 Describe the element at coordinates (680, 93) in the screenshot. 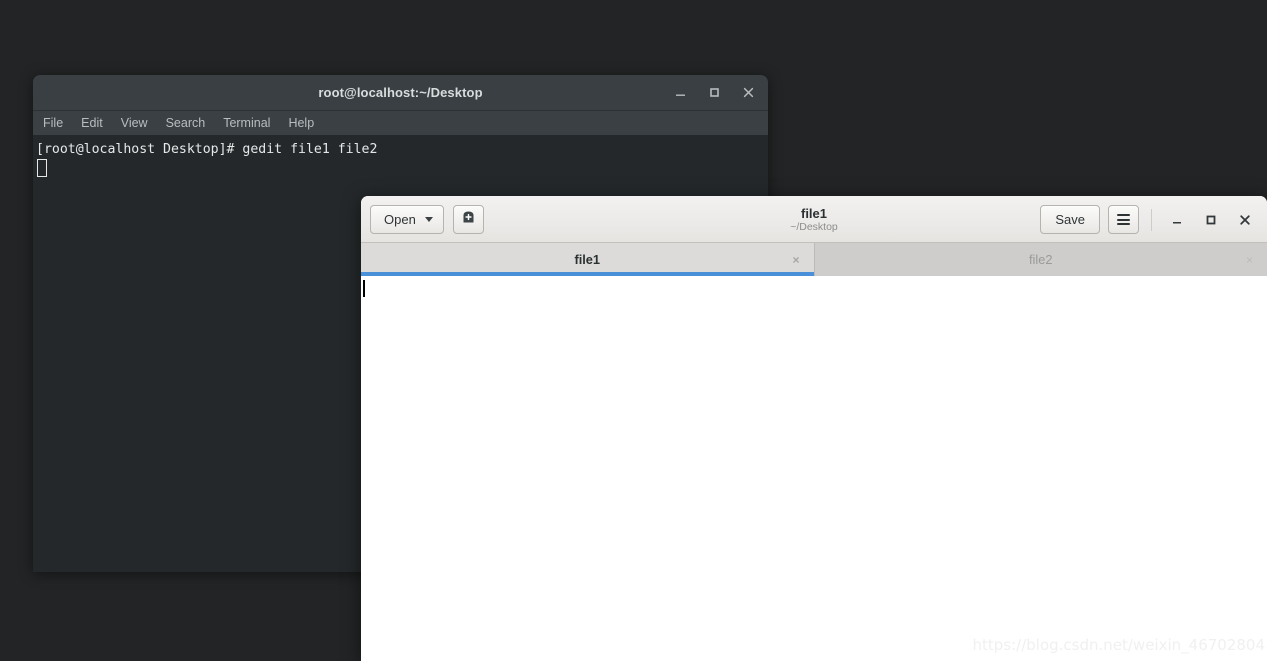

I see `terminal-minimize-icon` at that location.